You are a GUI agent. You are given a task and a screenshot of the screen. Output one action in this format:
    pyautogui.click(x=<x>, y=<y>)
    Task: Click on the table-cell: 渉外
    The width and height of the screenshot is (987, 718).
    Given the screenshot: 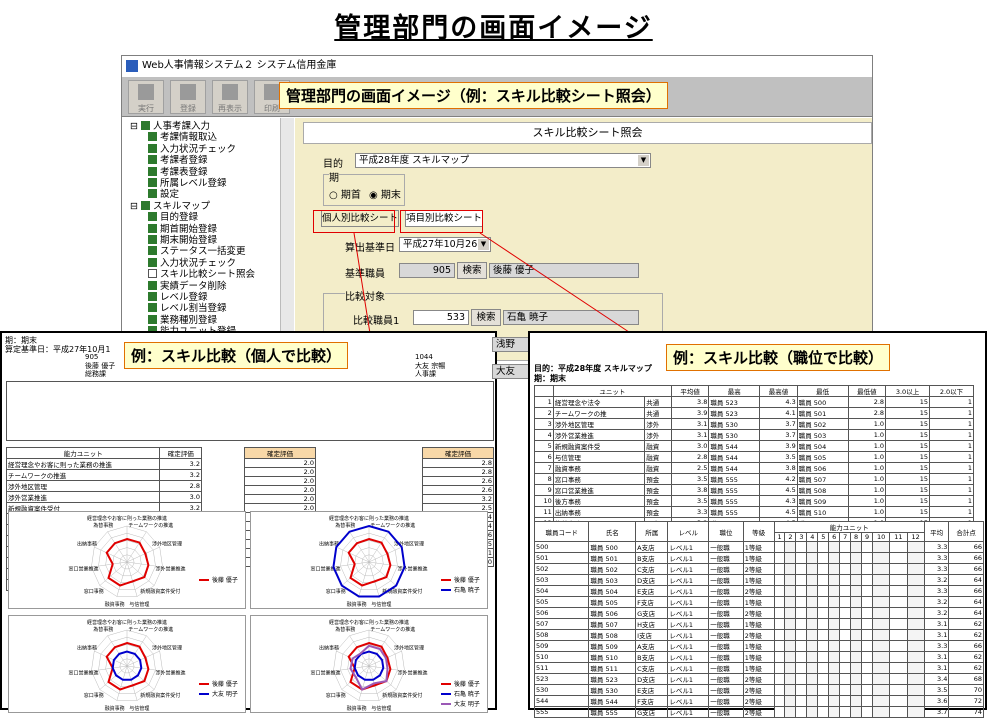 What is the action you would take?
    pyautogui.click(x=658, y=435)
    